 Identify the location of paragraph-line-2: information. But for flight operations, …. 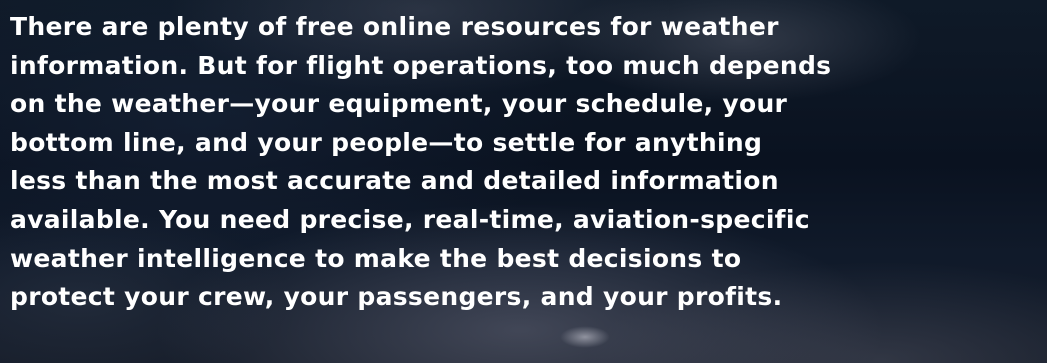
(421, 65).